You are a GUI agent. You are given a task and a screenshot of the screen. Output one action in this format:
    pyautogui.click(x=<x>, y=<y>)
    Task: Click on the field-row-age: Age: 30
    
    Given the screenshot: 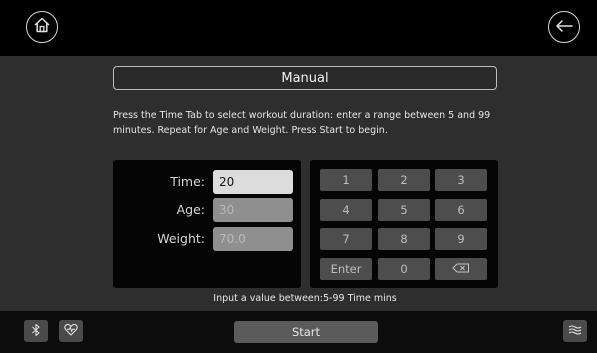 What is the action you would take?
    pyautogui.click(x=207, y=210)
    